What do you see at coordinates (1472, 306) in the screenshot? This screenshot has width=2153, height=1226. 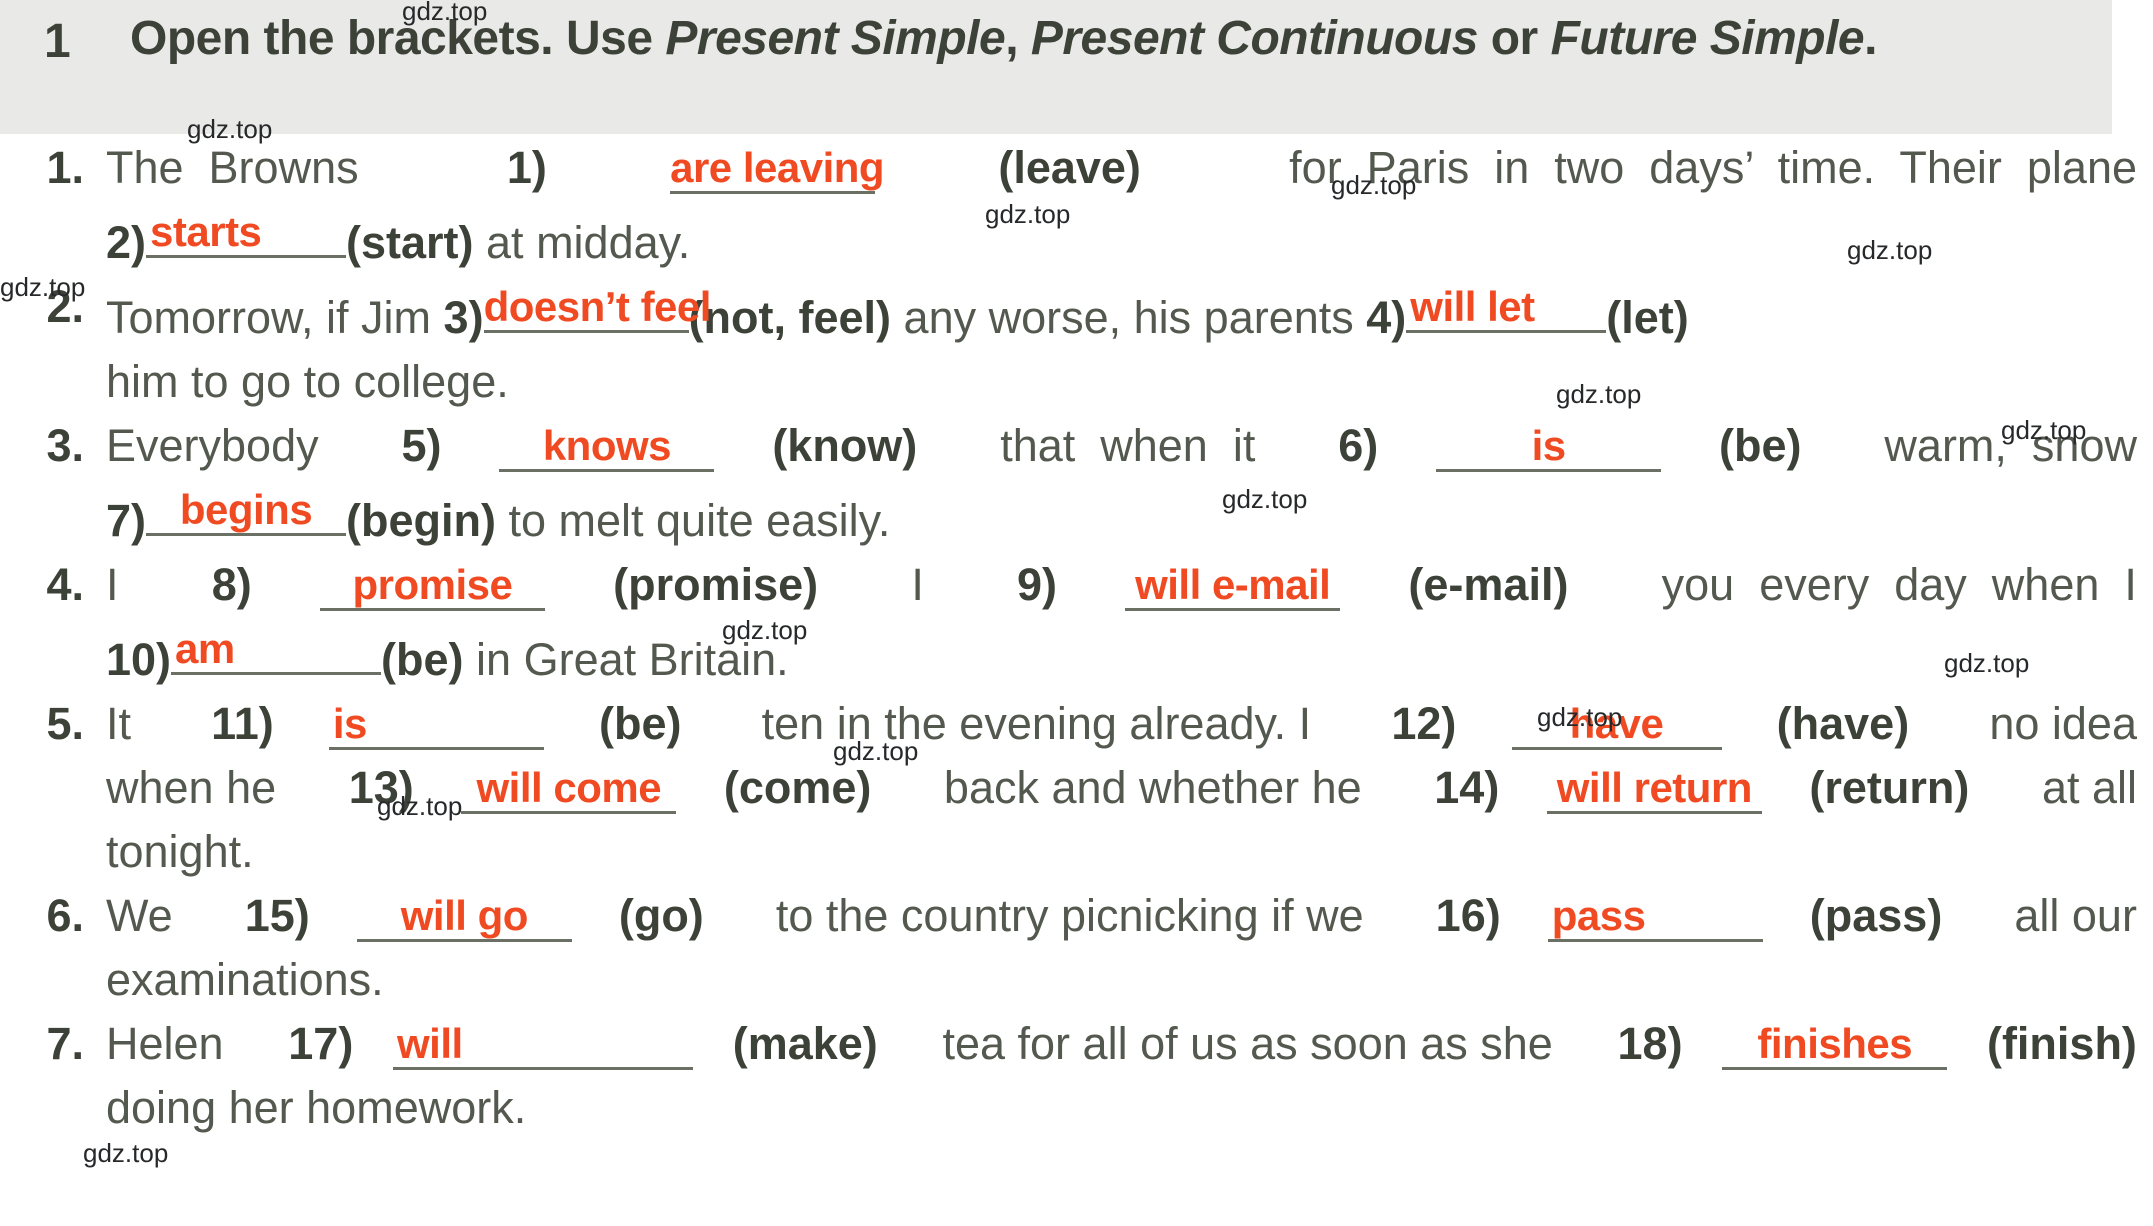 I see `answer-text: will let` at bounding box center [1472, 306].